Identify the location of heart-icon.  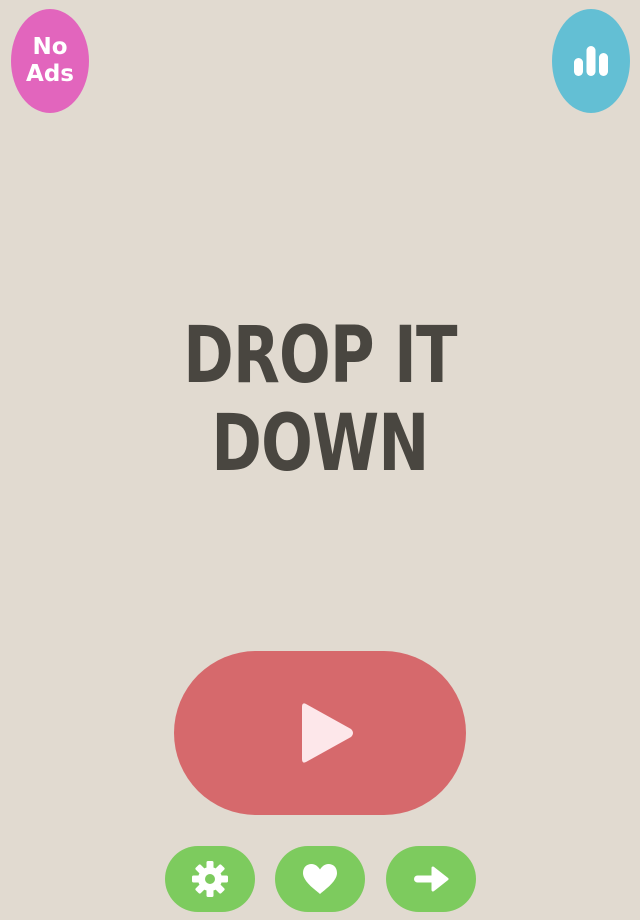
(320, 879).